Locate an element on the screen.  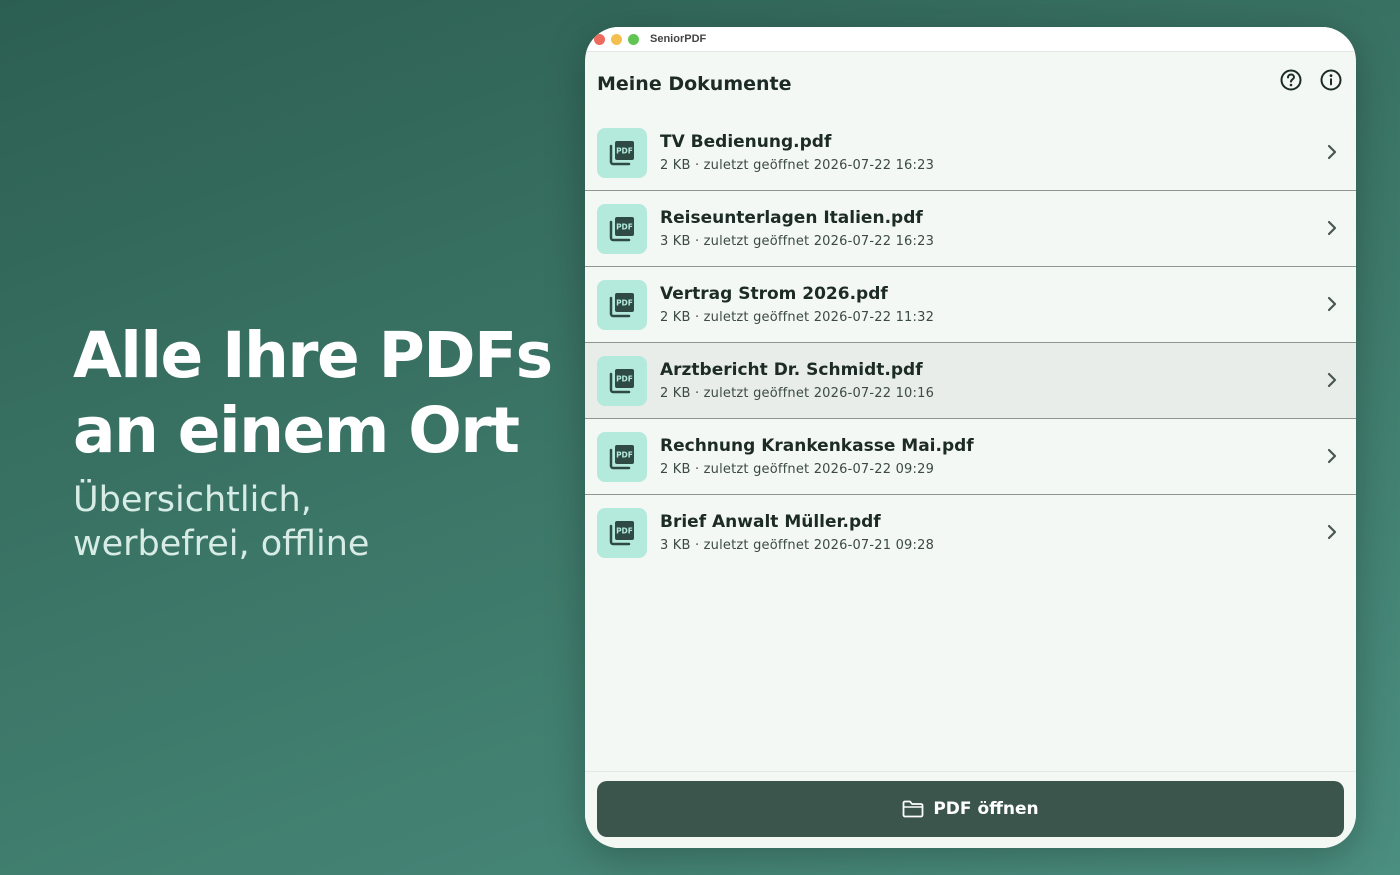
document-meta: 2 KB · zuletzt geöffnet 2026-07-22 16:23 is located at coordinates (797, 165).